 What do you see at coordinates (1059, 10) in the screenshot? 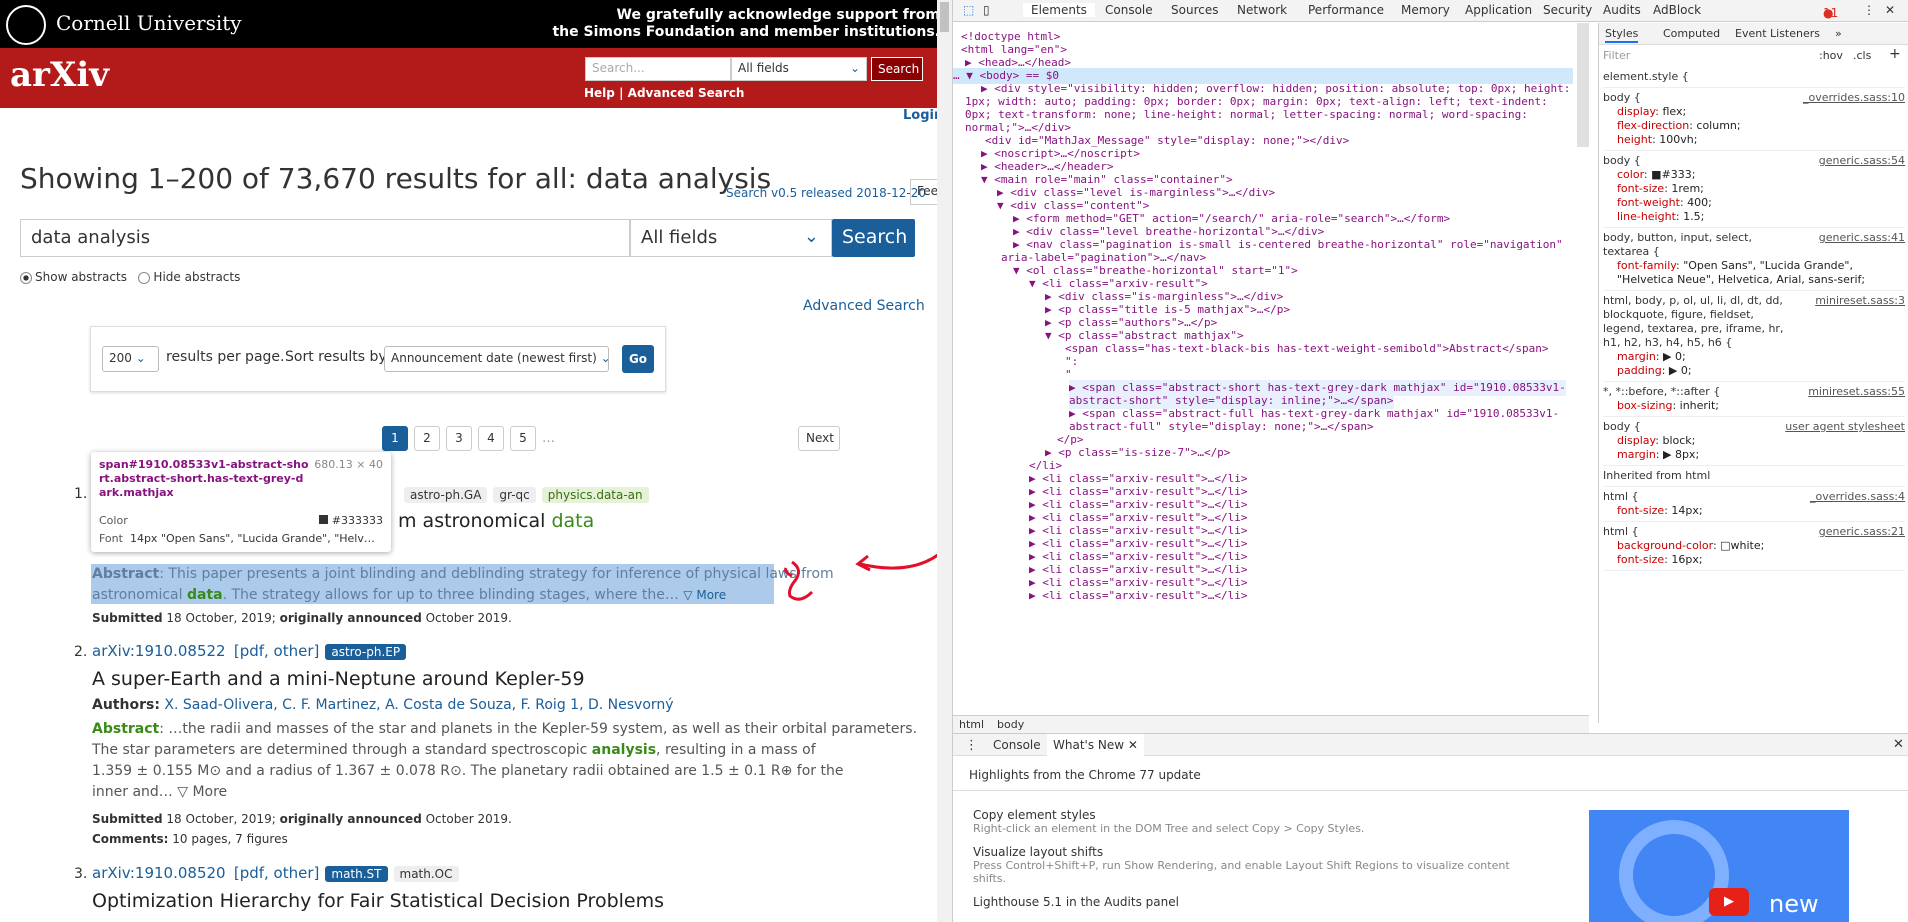
I see `tab-elements: Elements` at bounding box center [1059, 10].